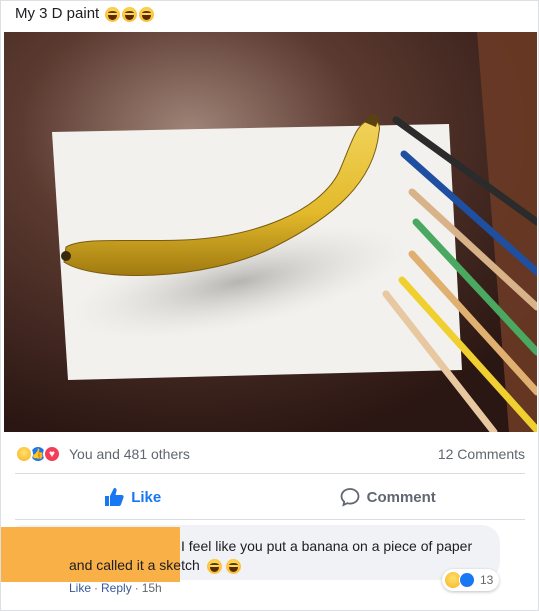 The height and width of the screenshot is (611, 539). Describe the element at coordinates (481, 454) in the screenshot. I see `comments-count-link: 12 Comments` at that location.